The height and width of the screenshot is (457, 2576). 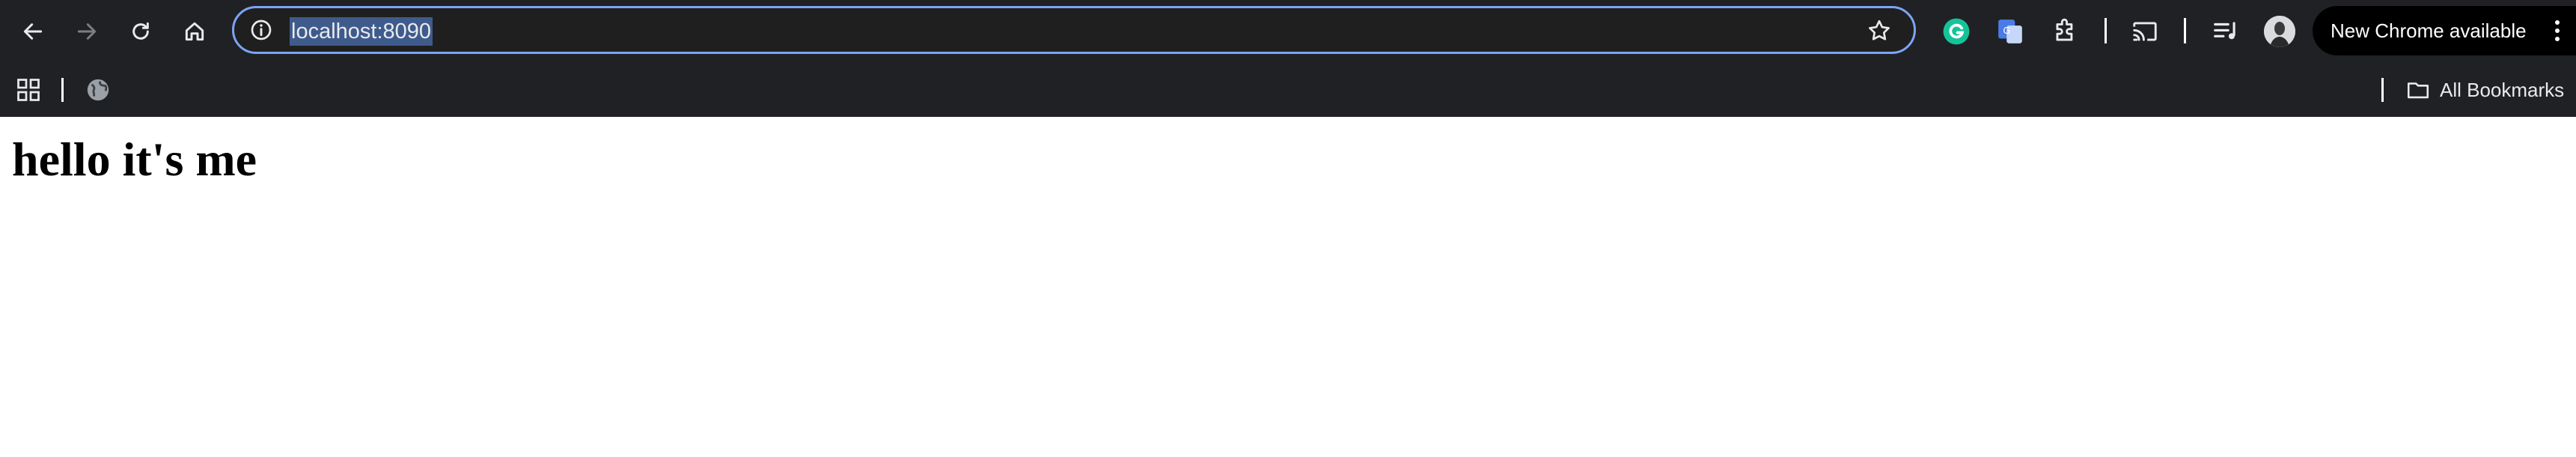 I want to click on grammarly-icon, so click(x=1956, y=32).